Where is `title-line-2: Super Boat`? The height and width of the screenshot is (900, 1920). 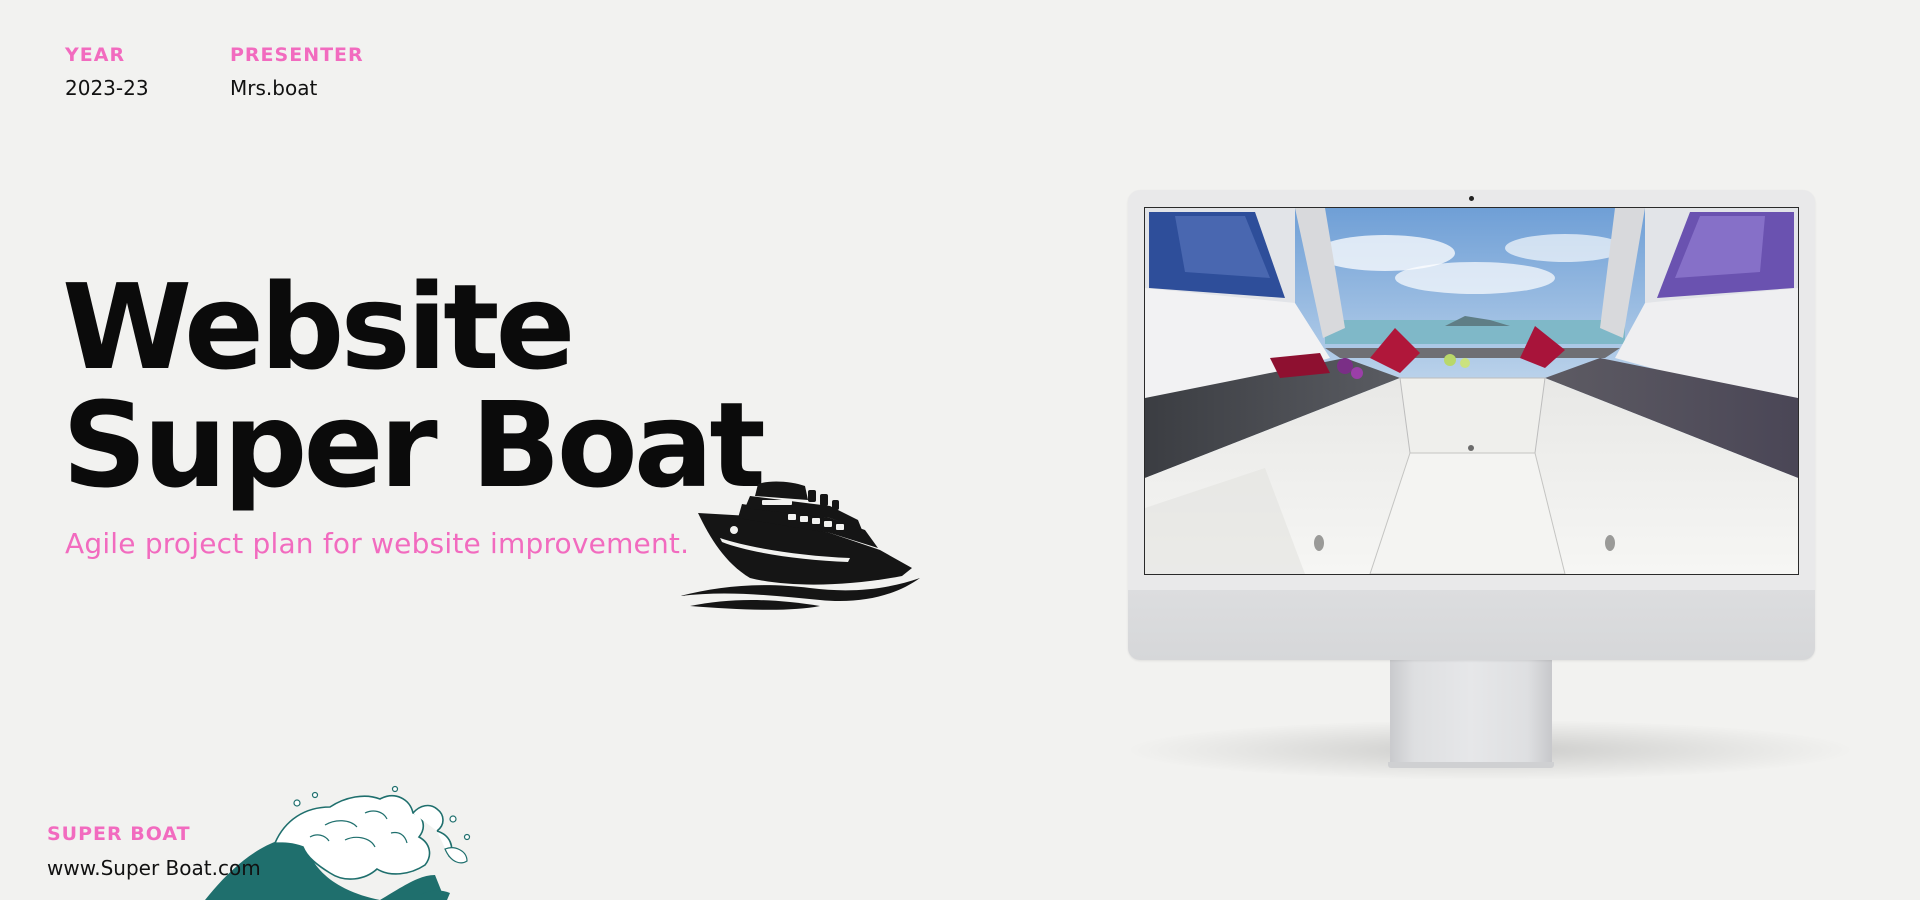 title-line-2: Super Boat is located at coordinates (414, 445).